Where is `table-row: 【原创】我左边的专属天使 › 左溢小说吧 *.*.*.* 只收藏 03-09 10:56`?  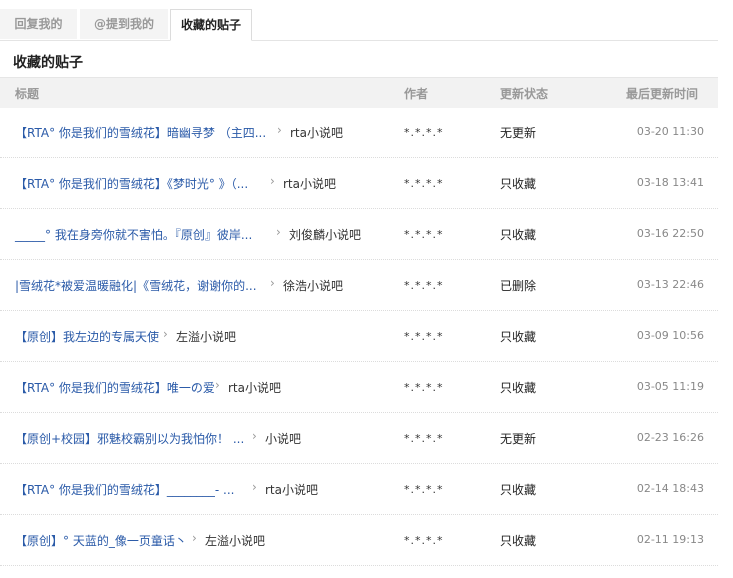 table-row: 【原创】我左边的专属天使 › 左溢小说吧 *.*.*.* 只收藏 03-09 10:56 is located at coordinates (359, 336).